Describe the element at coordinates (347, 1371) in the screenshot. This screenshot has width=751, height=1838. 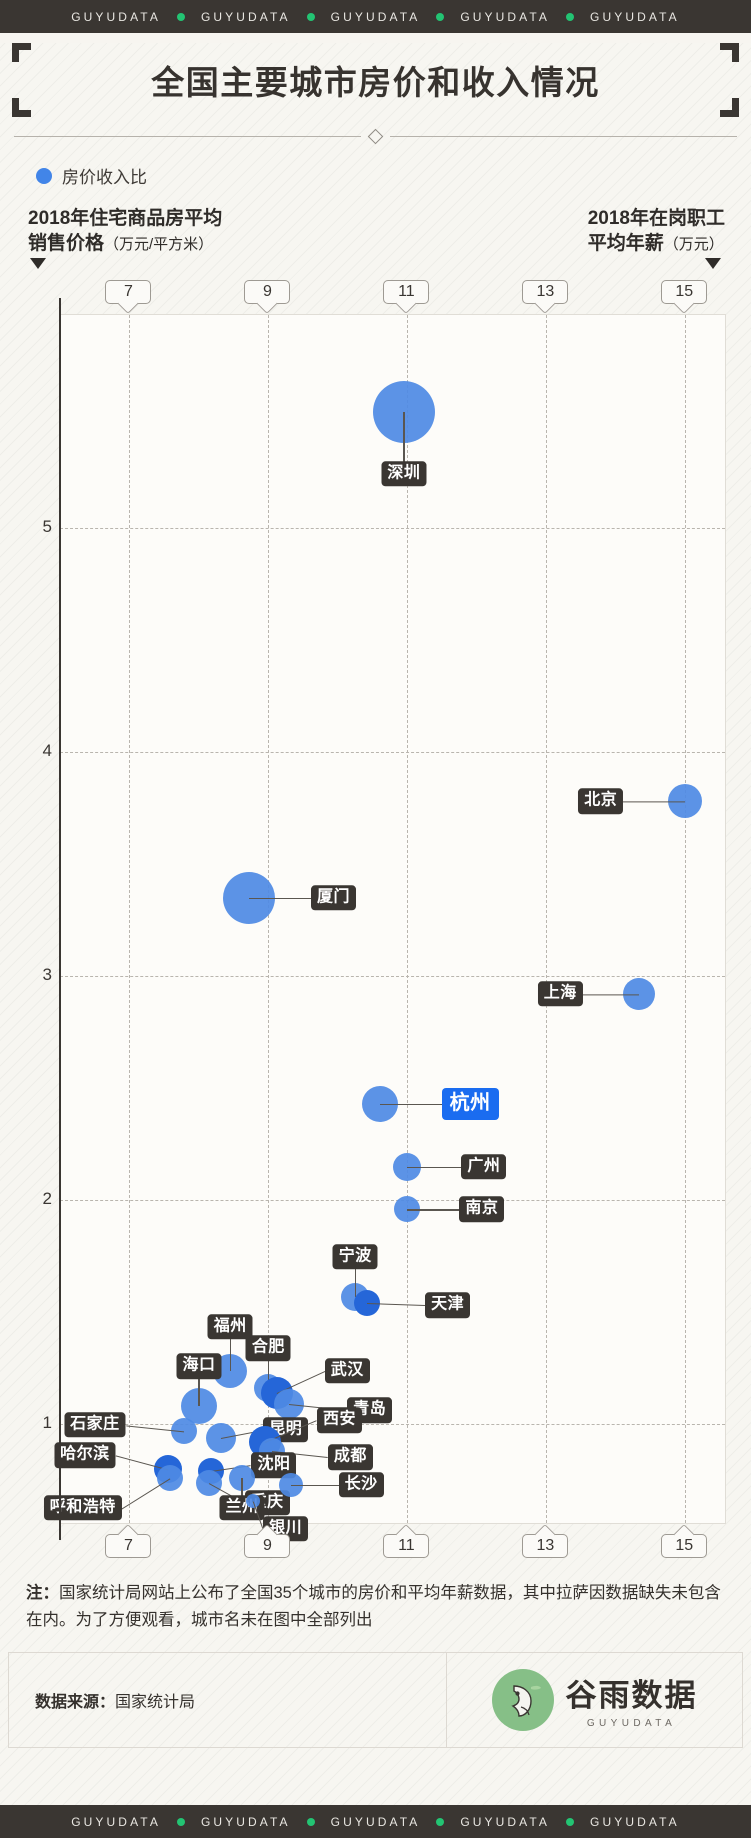
I see `city-label: 武汉` at that location.